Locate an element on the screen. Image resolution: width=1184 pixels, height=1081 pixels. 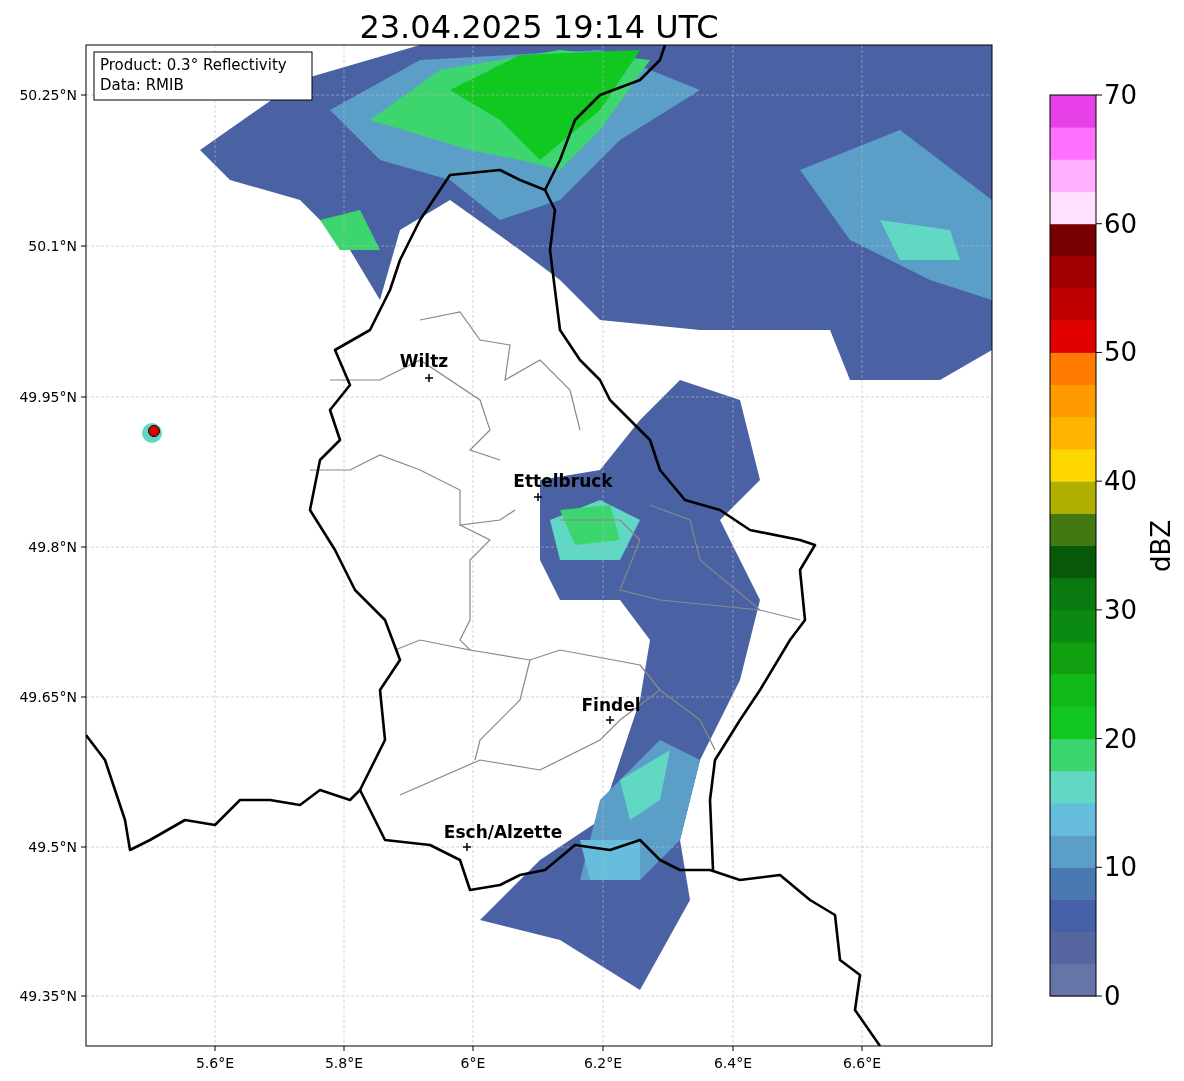
colorbar-tick-label: 30 is located at coordinates (1121, 609).